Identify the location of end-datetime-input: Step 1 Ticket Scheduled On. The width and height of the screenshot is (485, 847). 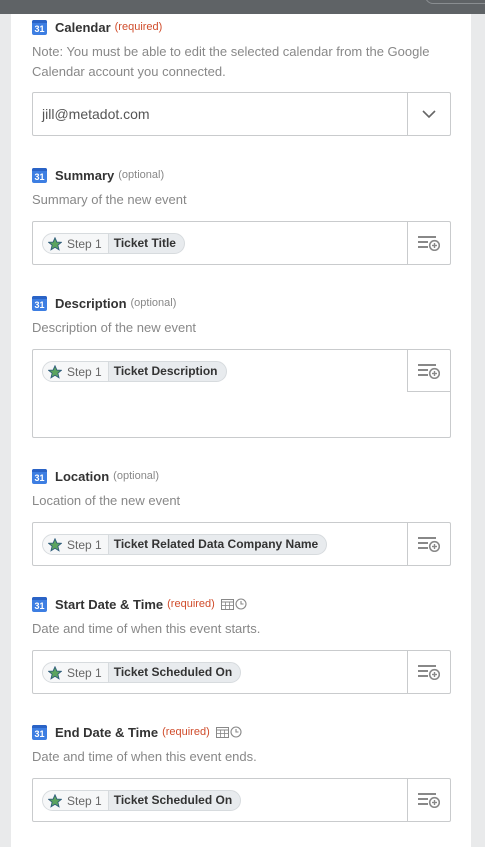
(241, 800).